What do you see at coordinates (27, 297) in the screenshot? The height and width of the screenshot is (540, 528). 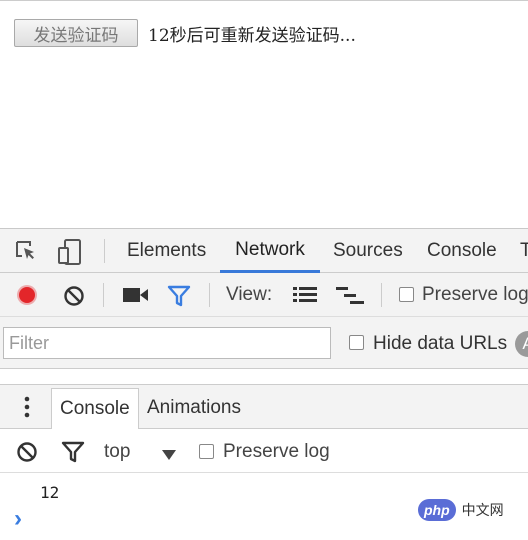 I see `record-icon` at bounding box center [27, 297].